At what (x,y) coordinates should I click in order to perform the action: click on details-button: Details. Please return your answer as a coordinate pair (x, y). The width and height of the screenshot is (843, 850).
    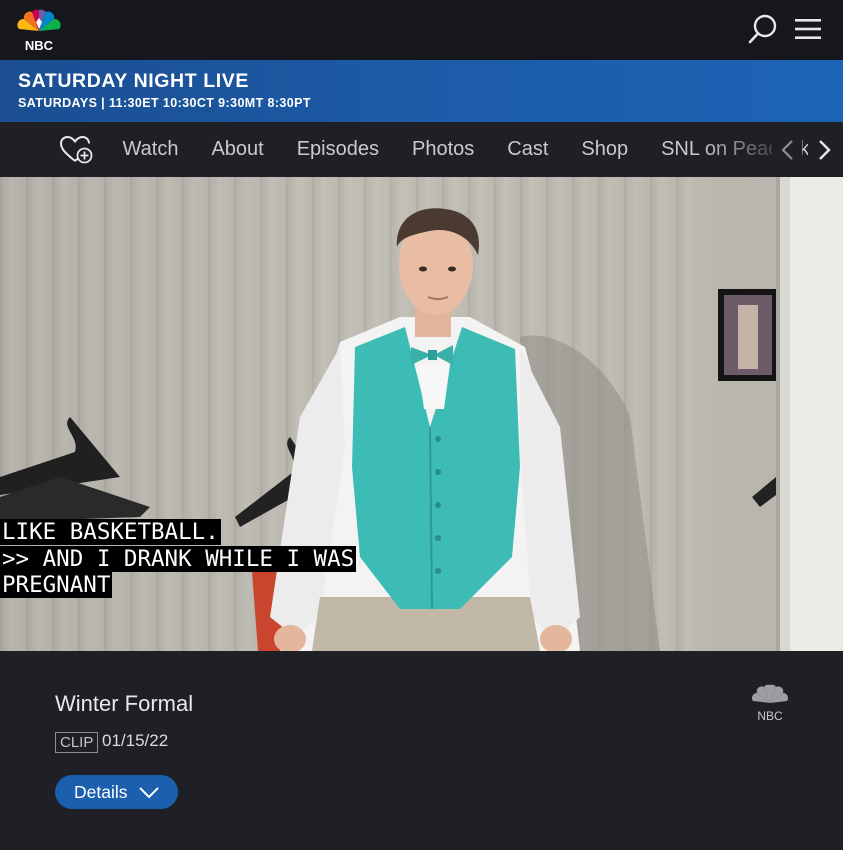
    Looking at the image, I should click on (116, 792).